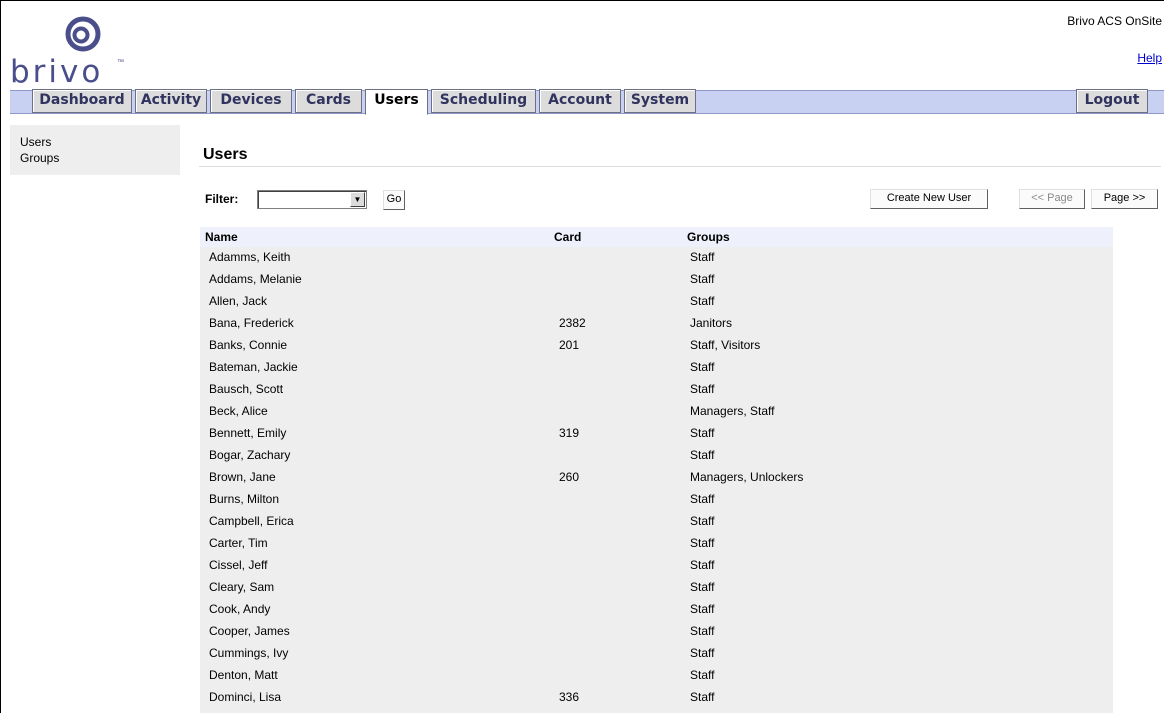  Describe the element at coordinates (725, 345) in the screenshot. I see `groups-cell: Staff, Visitors` at that location.